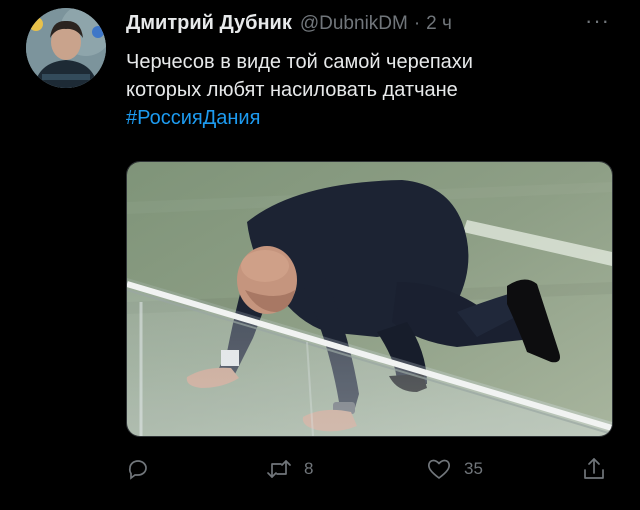 This screenshot has width=640, height=510. What do you see at coordinates (473, 468) in the screenshot?
I see `like-count: 35` at bounding box center [473, 468].